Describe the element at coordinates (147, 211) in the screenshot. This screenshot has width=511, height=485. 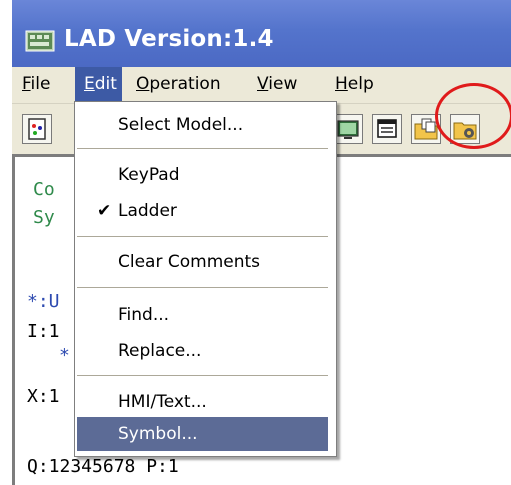
I see `menu-ladder-label: Ladder` at that location.